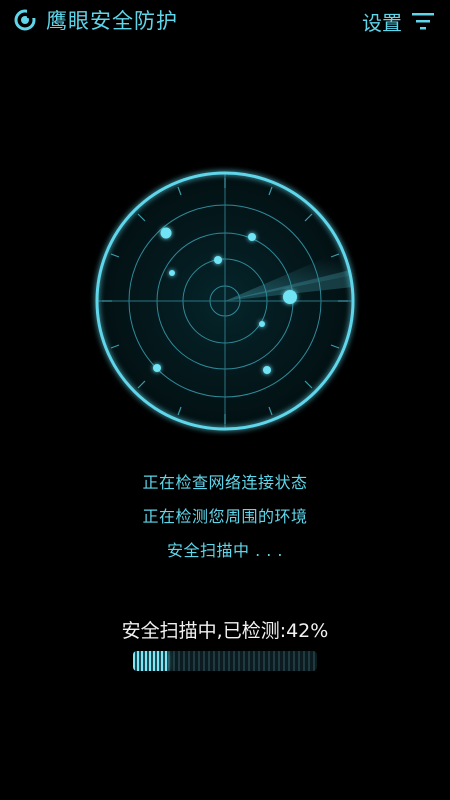 This screenshot has height=800, width=450. I want to click on app-logo-icon, so click(25, 20).